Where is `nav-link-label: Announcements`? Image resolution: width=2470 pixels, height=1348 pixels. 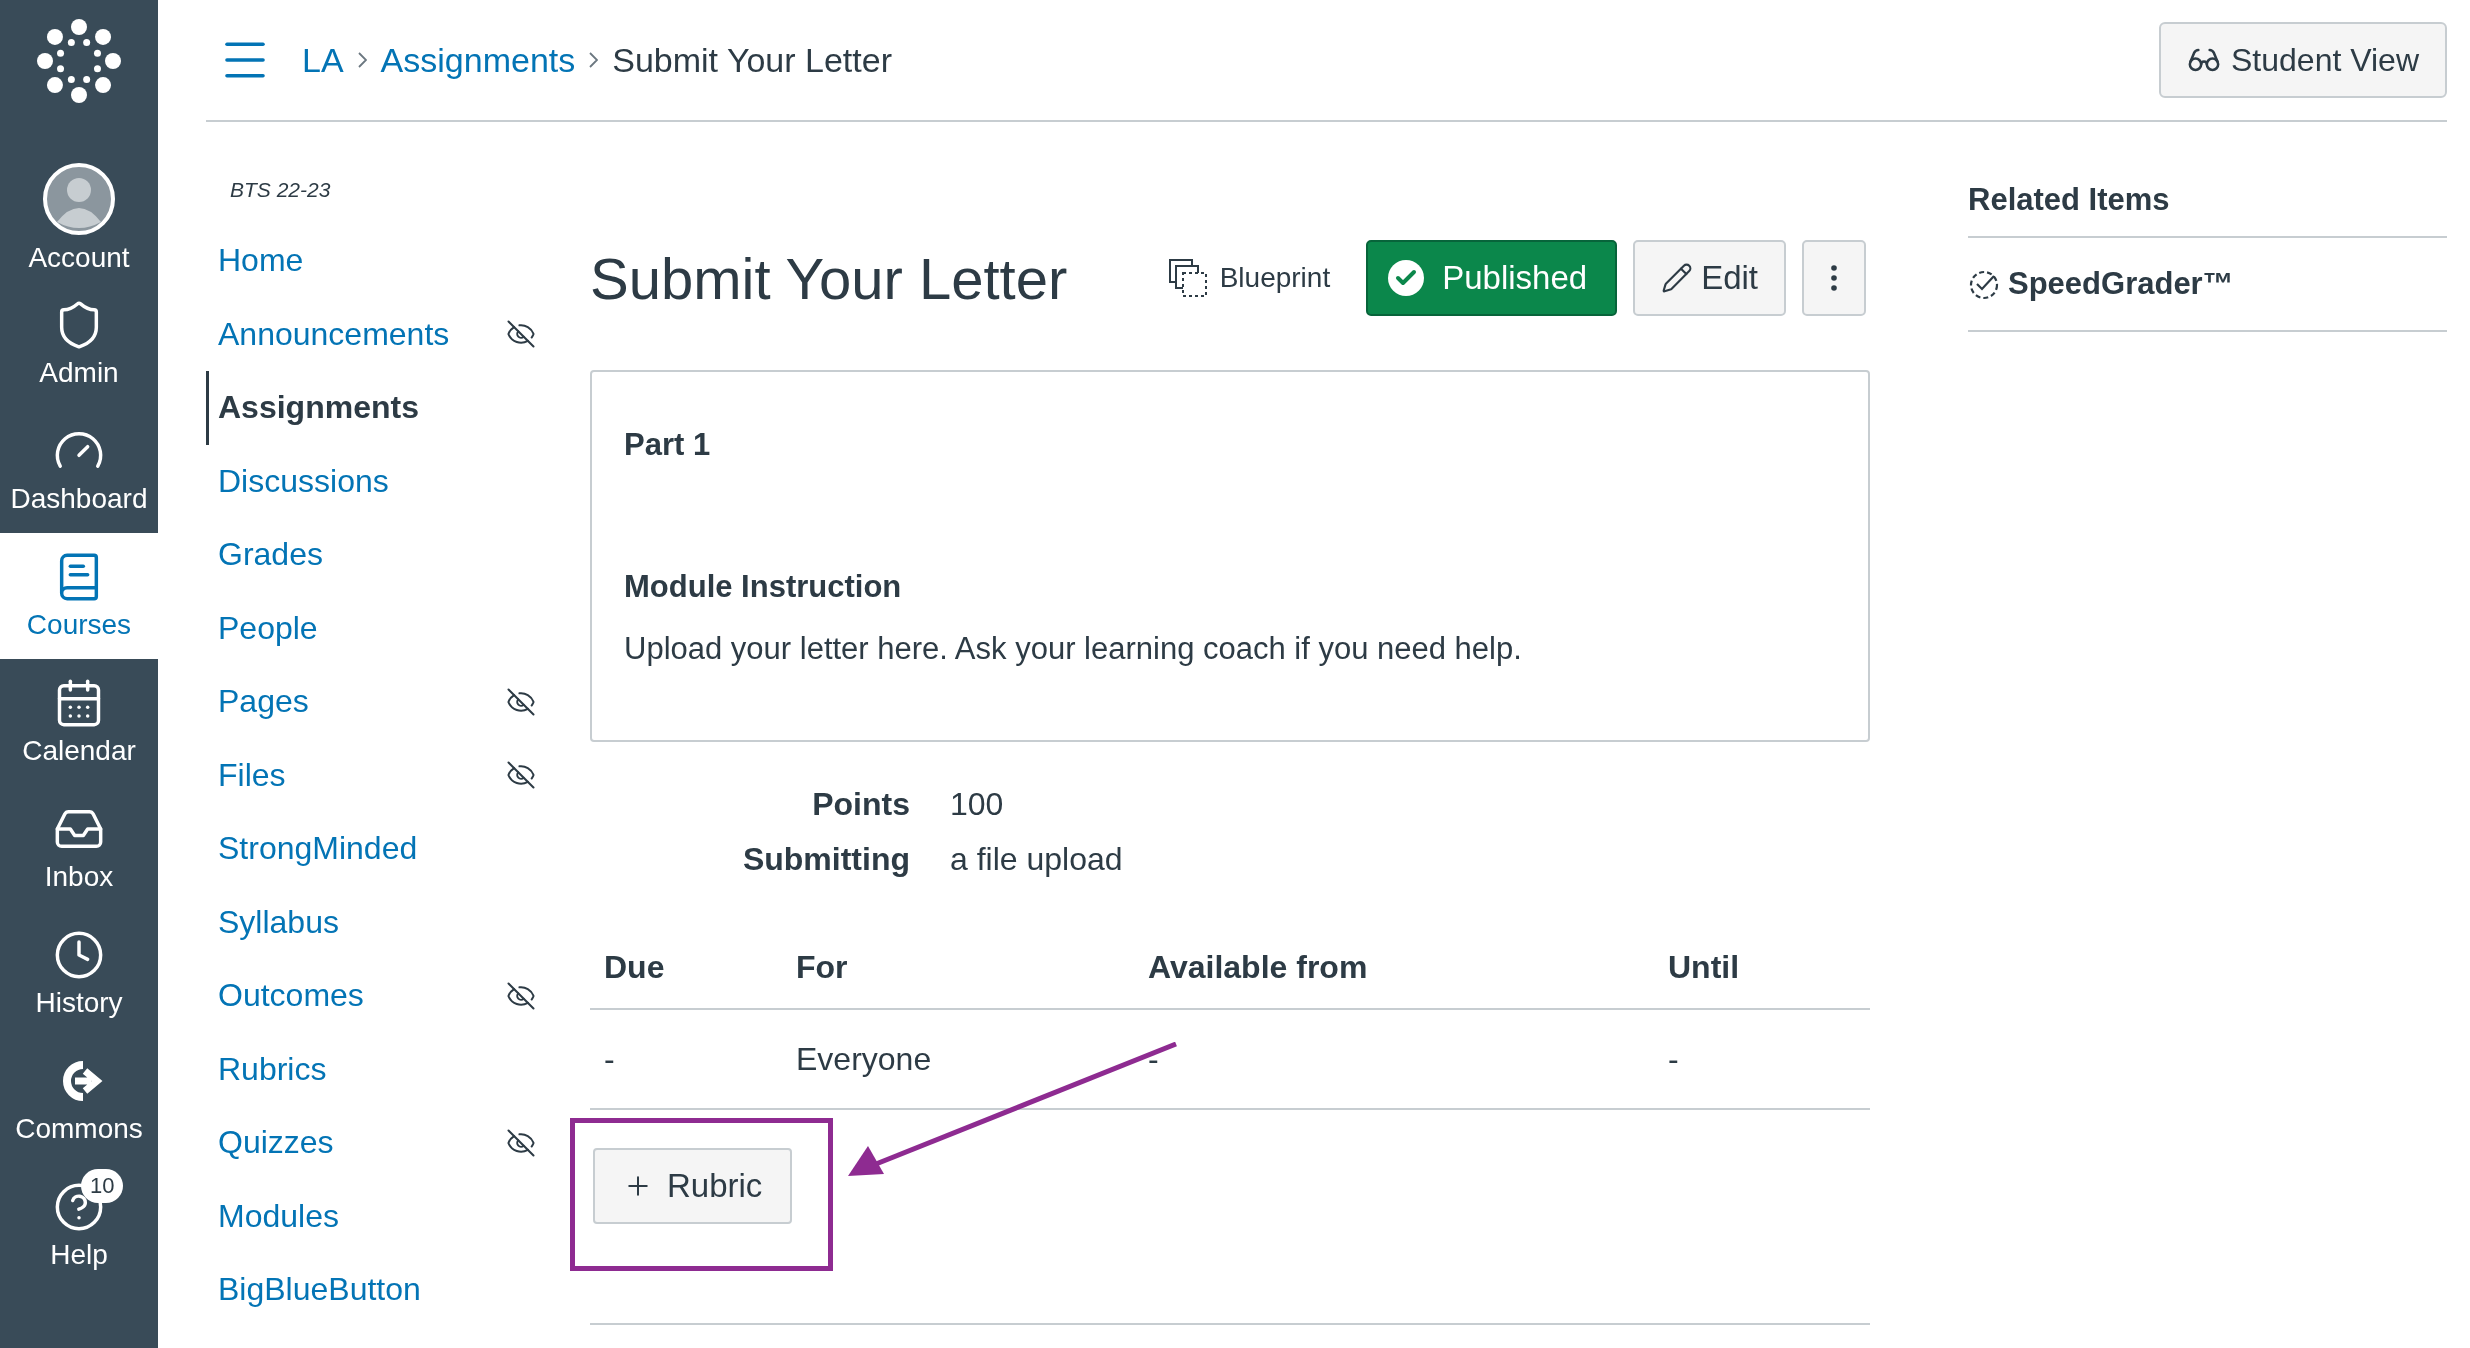 nav-link-label: Announcements is located at coordinates (334, 334).